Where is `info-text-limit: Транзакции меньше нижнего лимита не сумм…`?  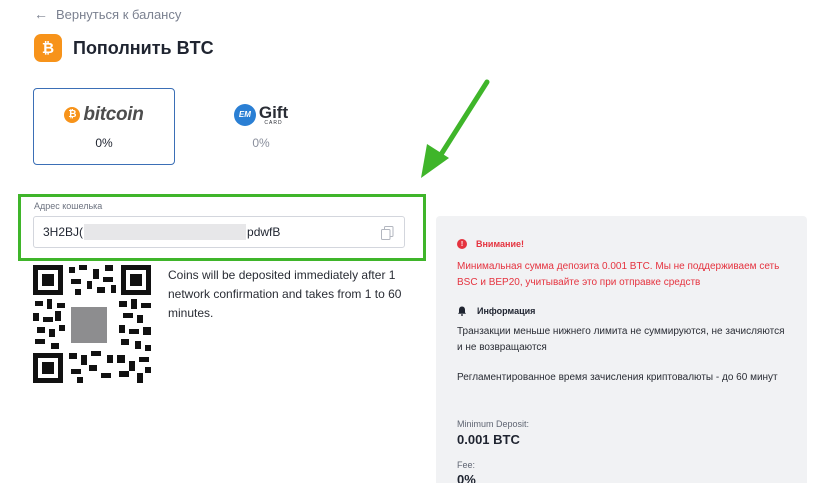
info-text-limit: Транзакции меньше нижнего лимита не сумм… is located at coordinates (621, 339).